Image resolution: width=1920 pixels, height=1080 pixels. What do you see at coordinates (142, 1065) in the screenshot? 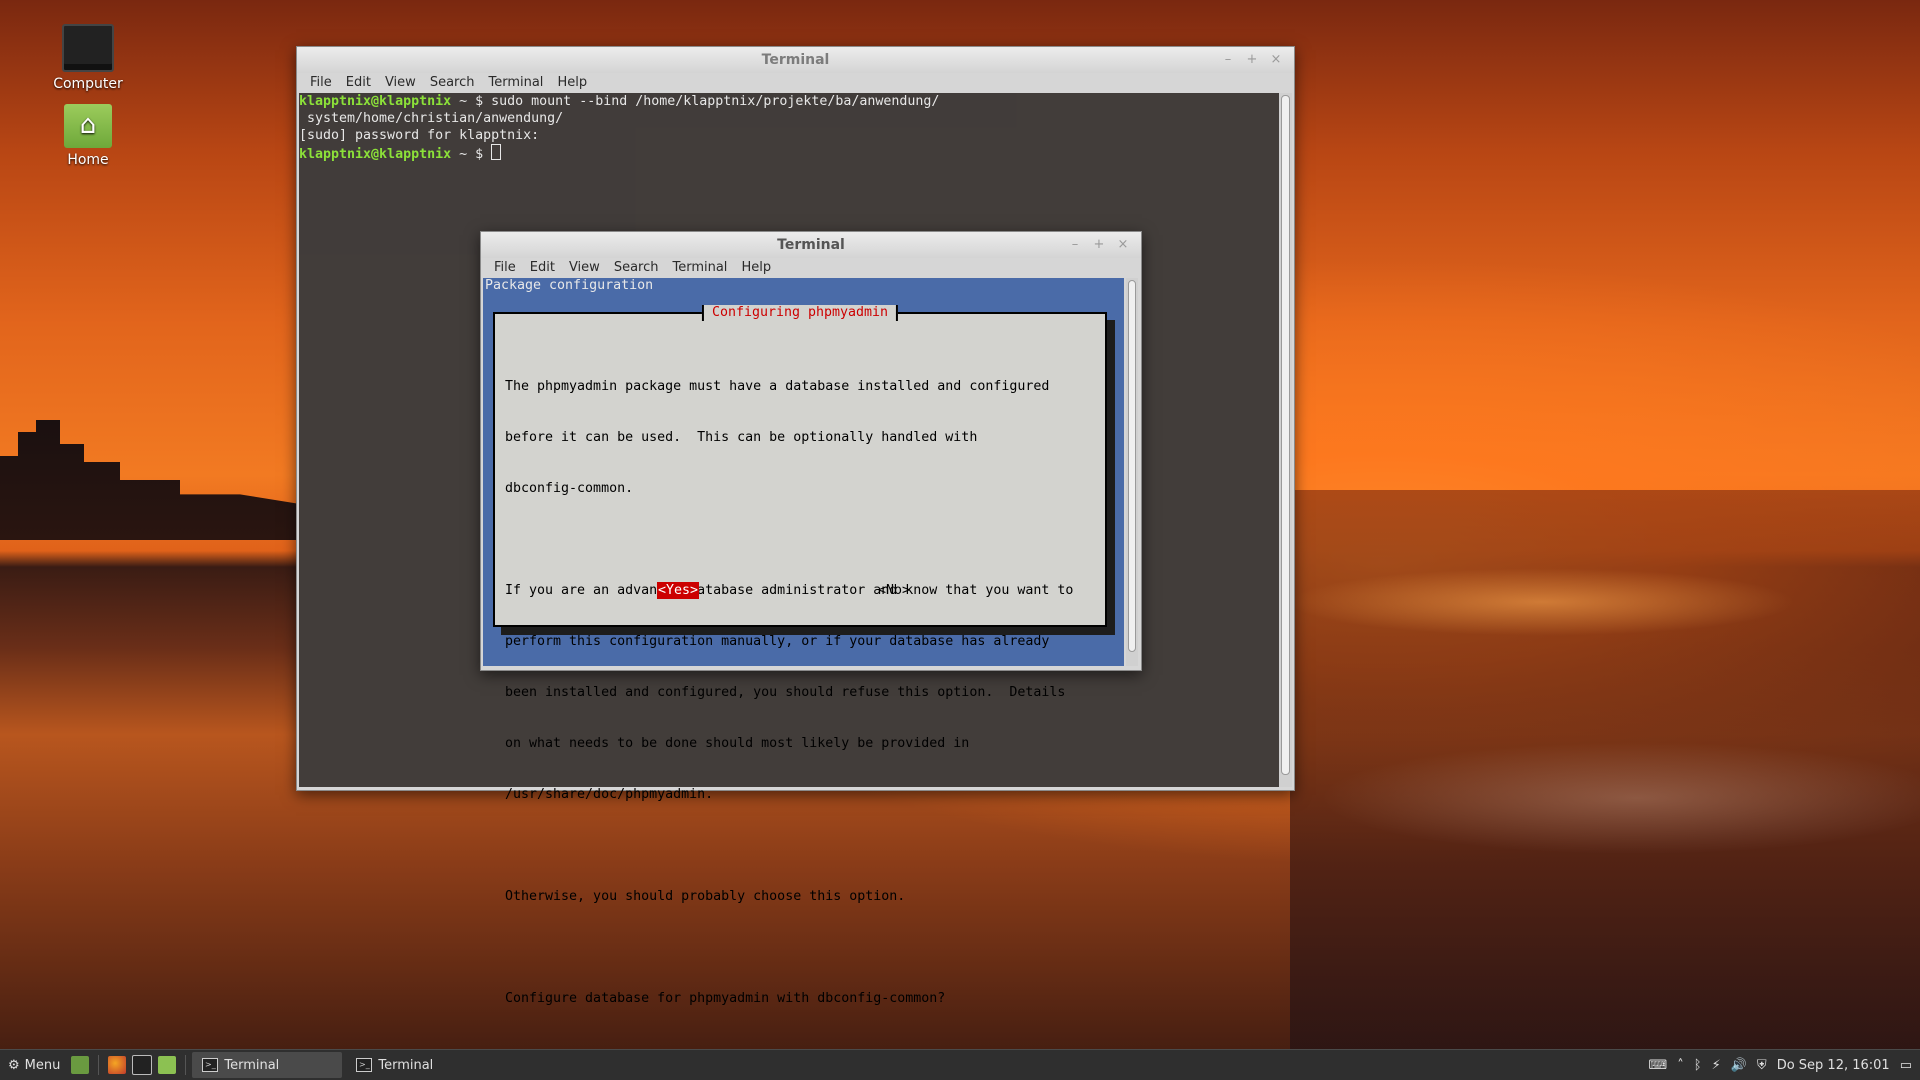
I see `terminal-launcher-icon` at bounding box center [142, 1065].